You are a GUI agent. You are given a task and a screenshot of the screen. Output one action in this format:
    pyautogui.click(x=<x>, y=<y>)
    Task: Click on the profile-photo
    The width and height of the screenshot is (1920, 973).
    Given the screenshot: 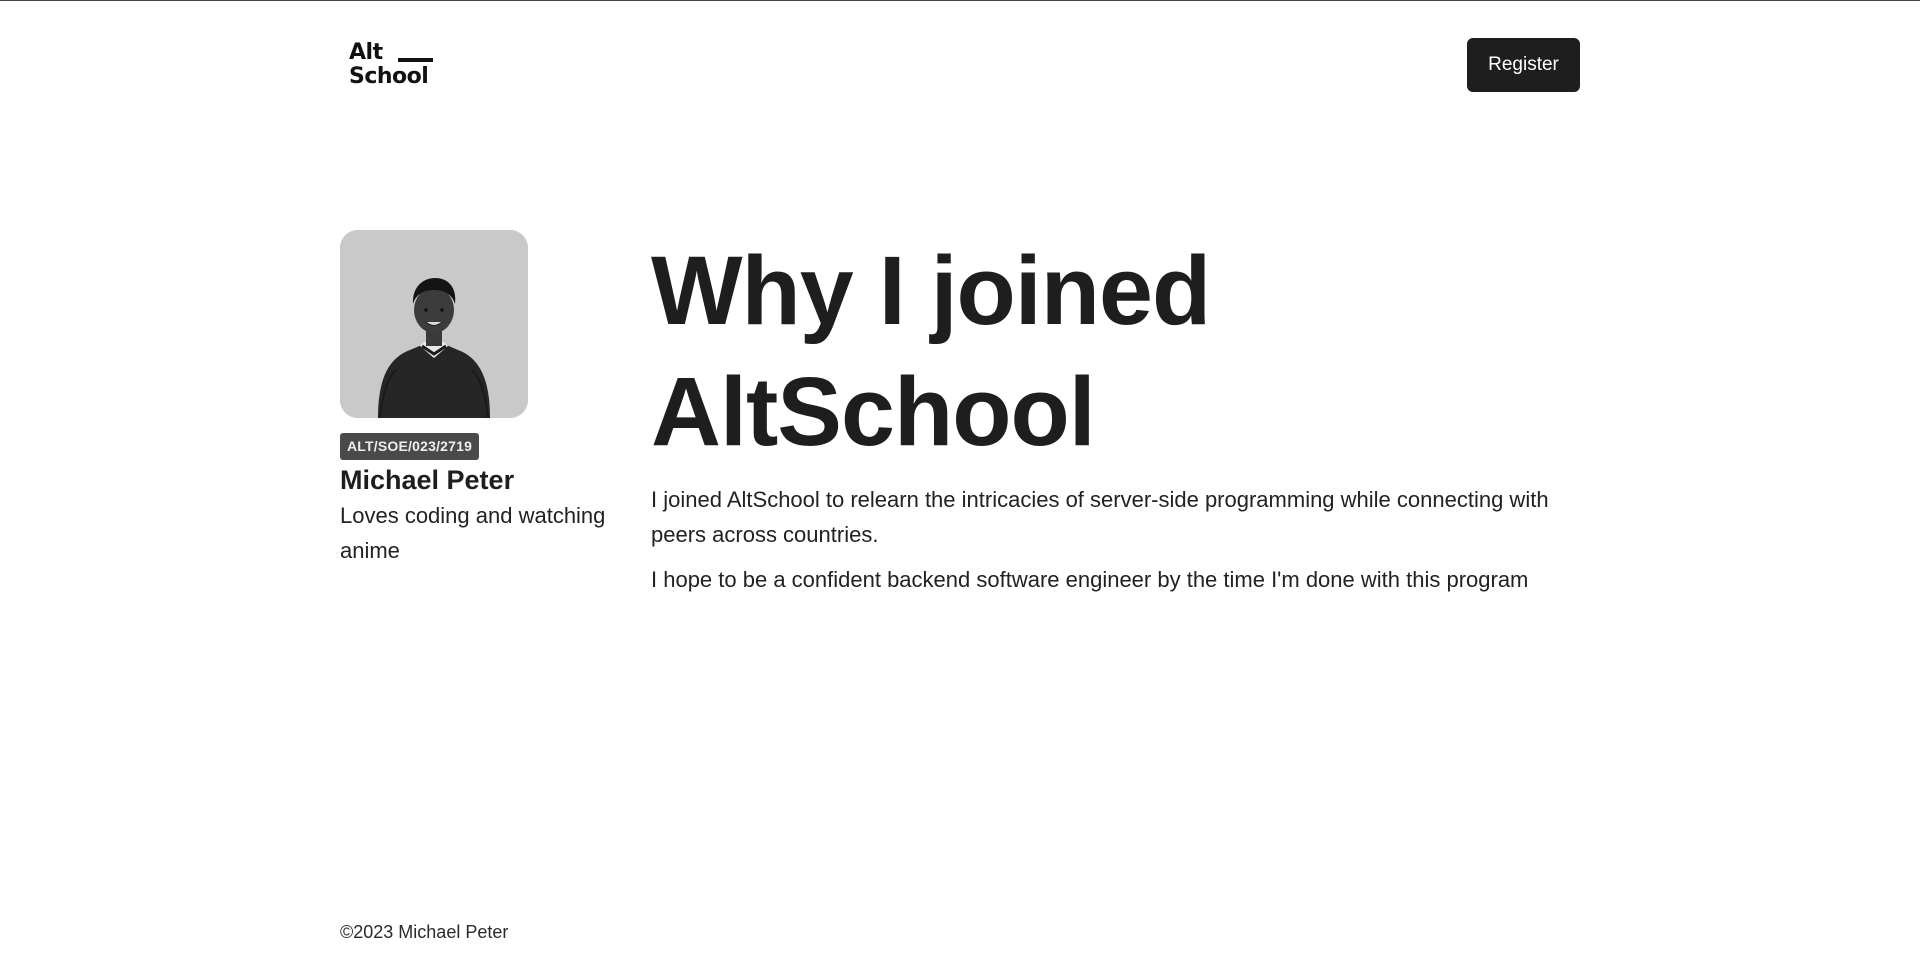 What is the action you would take?
    pyautogui.click(x=434, y=324)
    